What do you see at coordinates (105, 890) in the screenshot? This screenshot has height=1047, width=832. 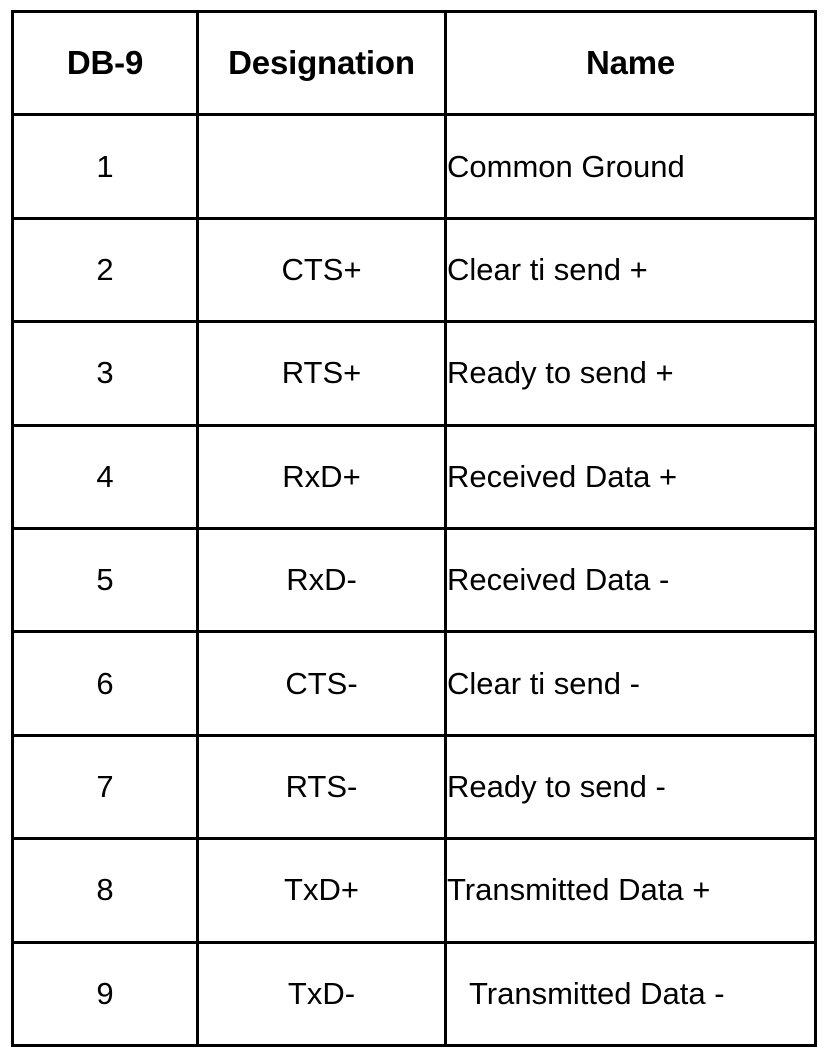 I see `cell-pin: 8` at bounding box center [105, 890].